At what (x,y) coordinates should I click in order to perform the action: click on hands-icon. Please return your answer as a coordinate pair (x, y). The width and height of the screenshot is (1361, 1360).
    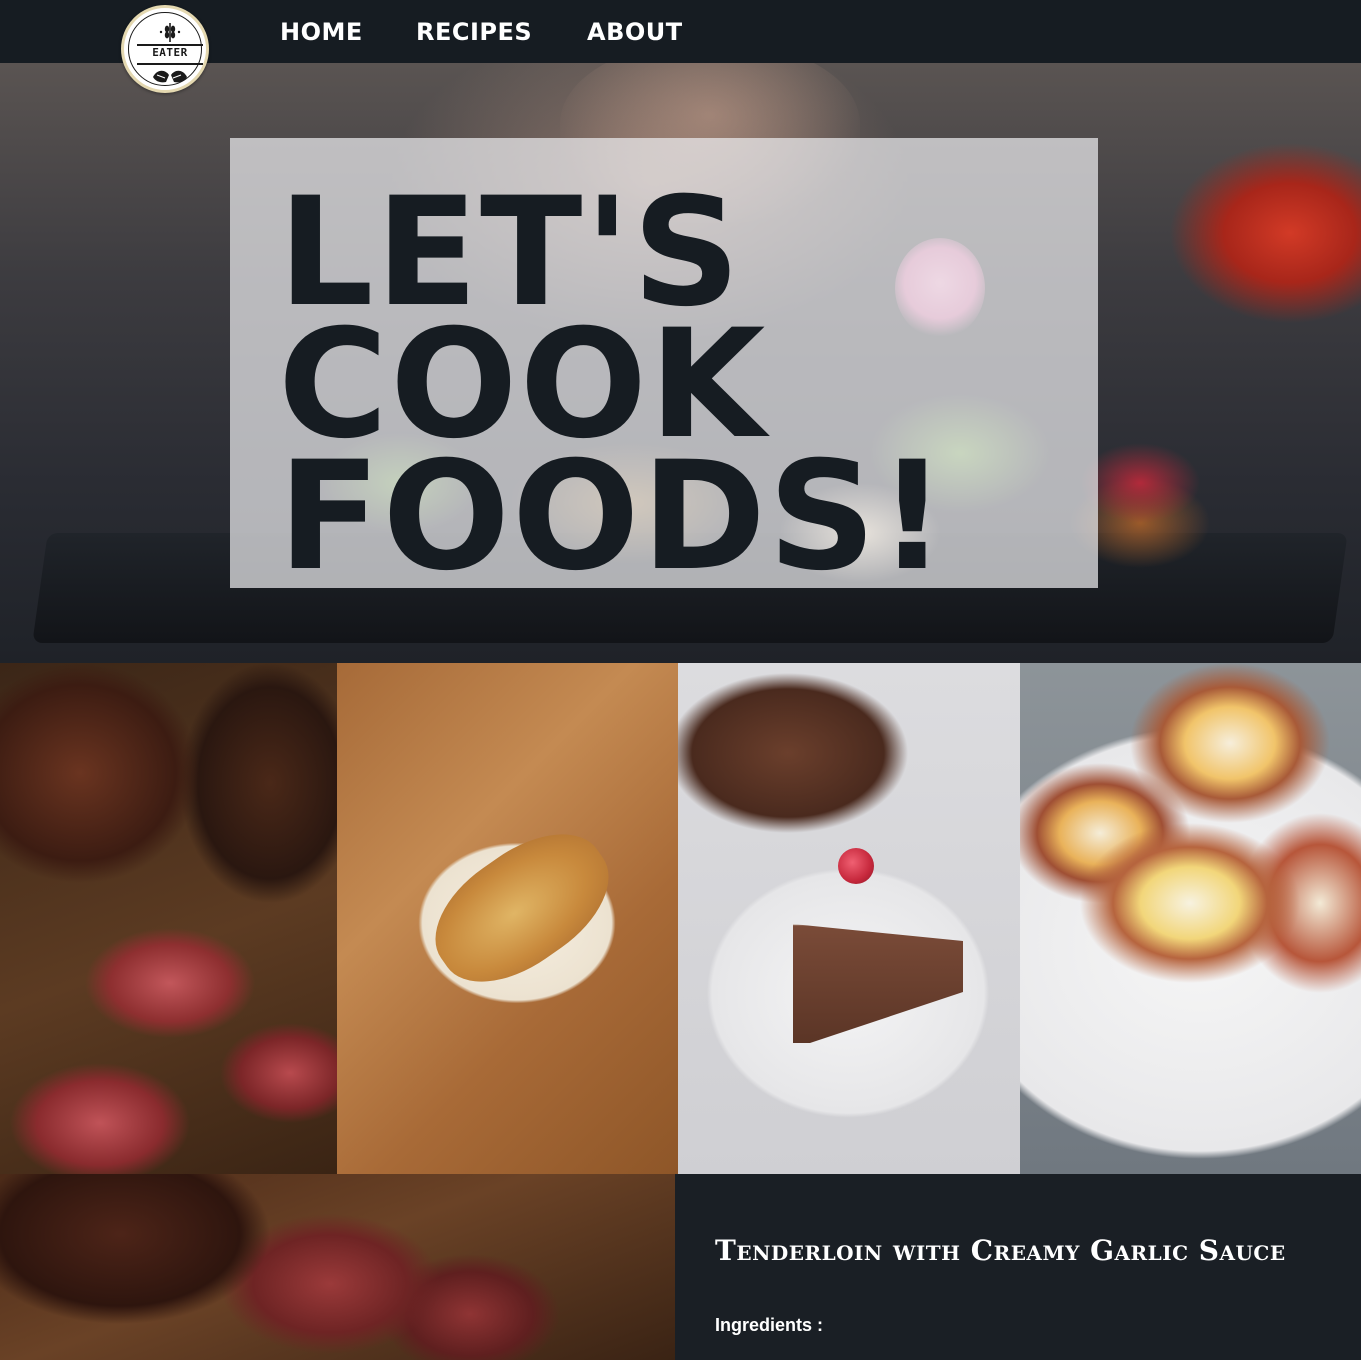
    Looking at the image, I should click on (170, 76).